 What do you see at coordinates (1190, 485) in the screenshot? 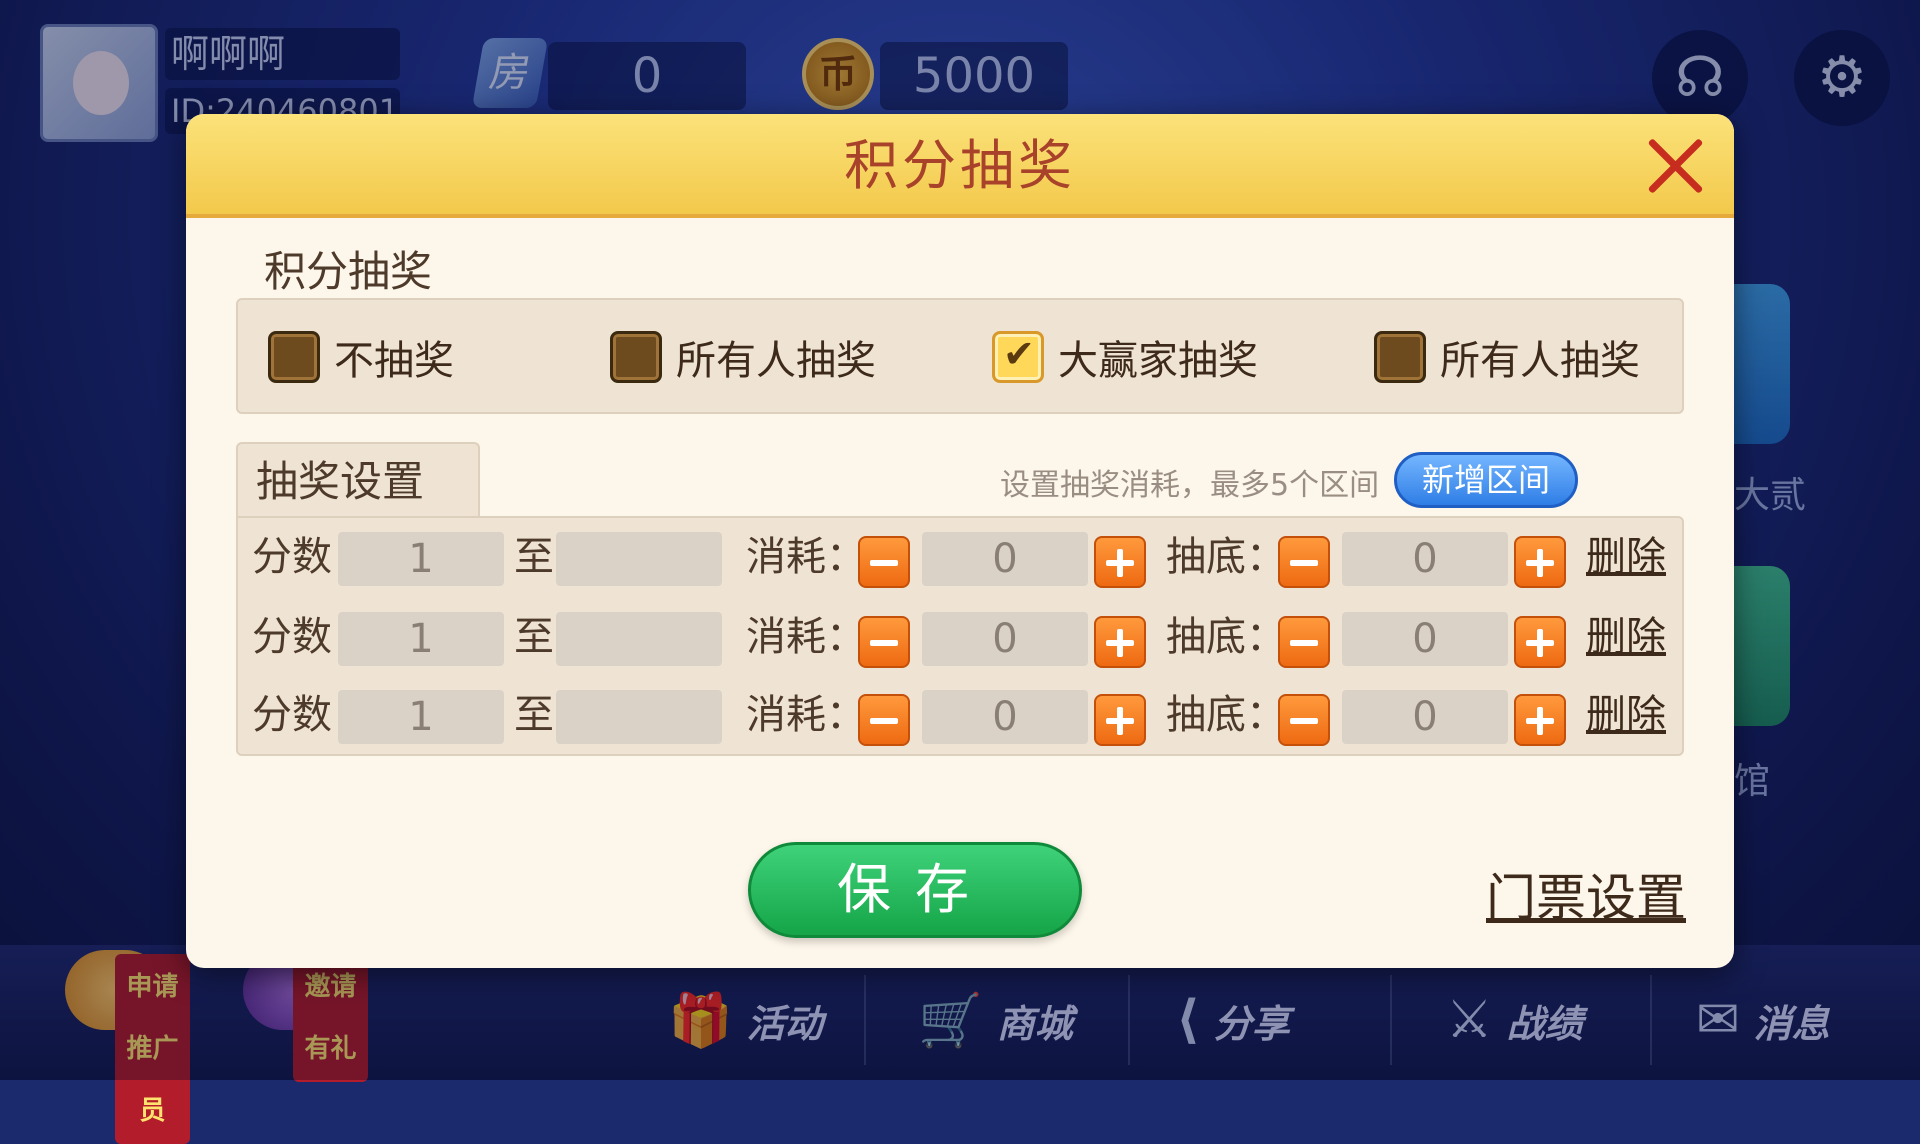
I see `hint-text: 设置抽奖消耗，最多5个区间` at bounding box center [1190, 485].